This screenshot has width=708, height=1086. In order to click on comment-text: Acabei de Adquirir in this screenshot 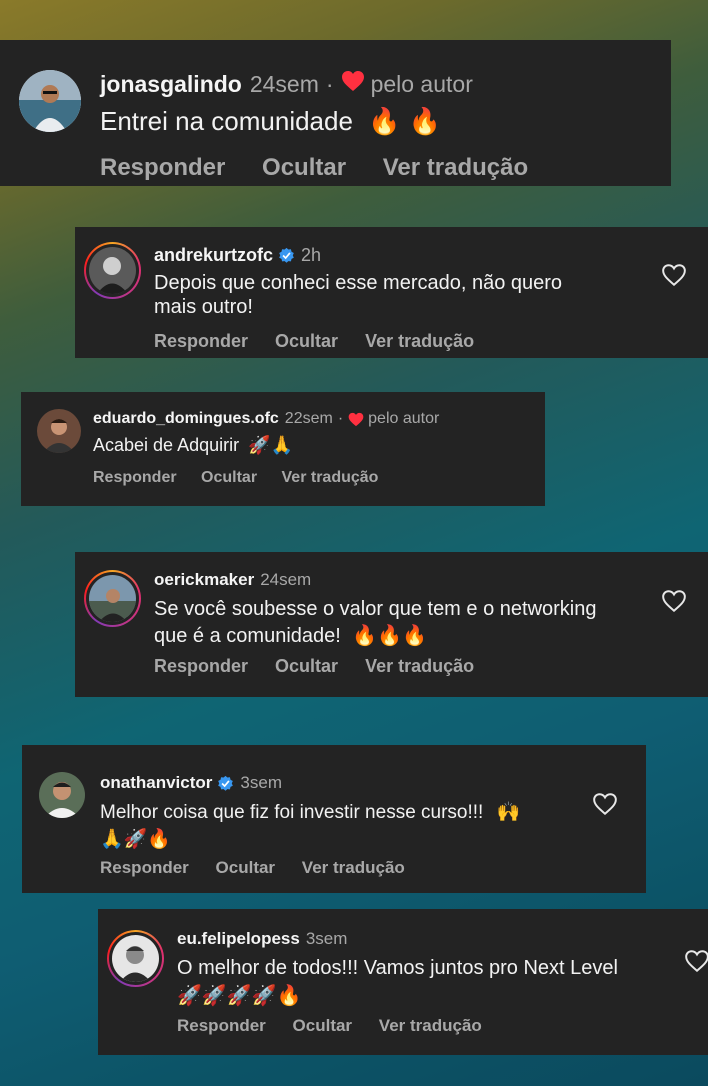, I will do `click(166, 445)`.